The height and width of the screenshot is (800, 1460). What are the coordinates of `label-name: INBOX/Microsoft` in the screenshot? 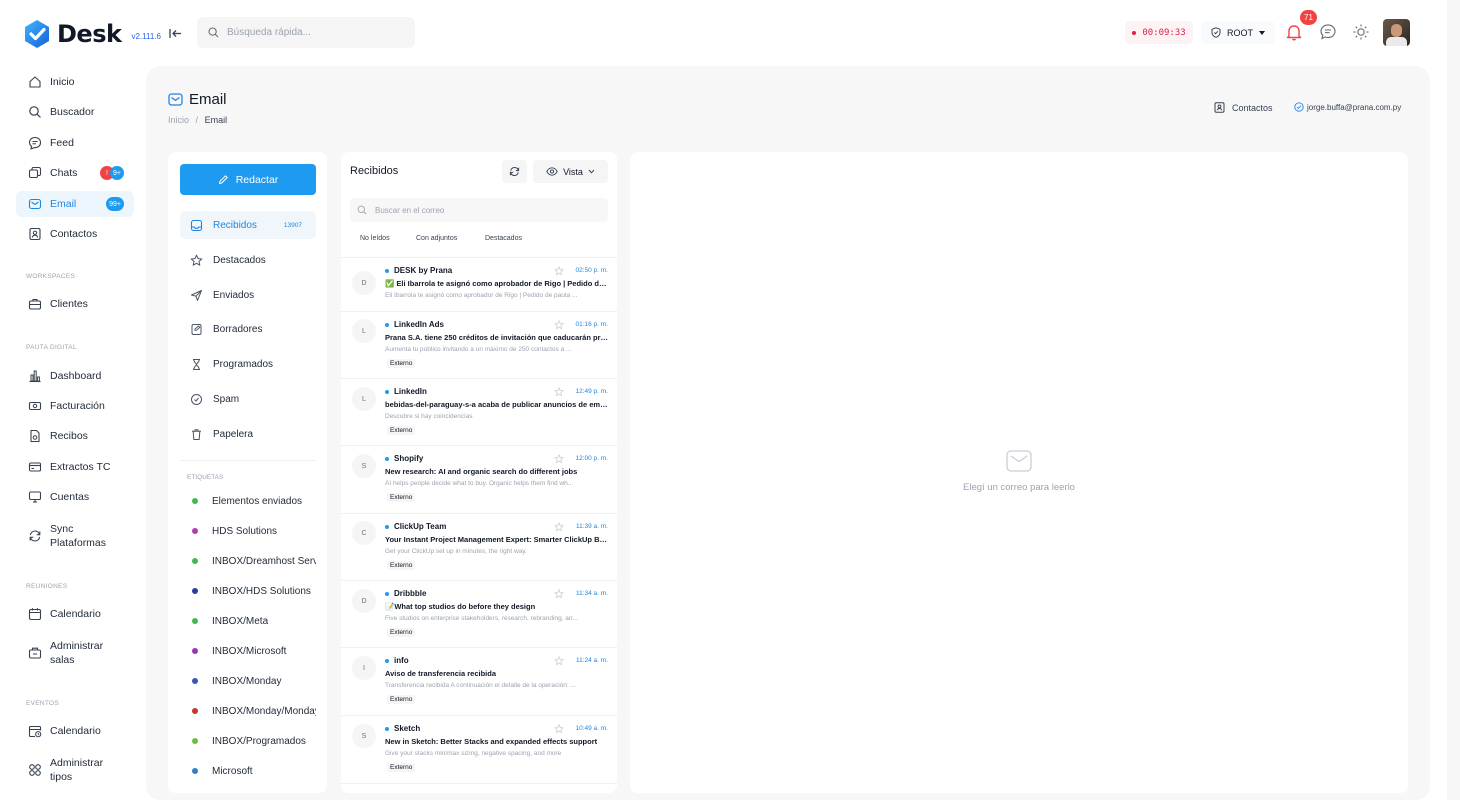 It's located at (249, 651).